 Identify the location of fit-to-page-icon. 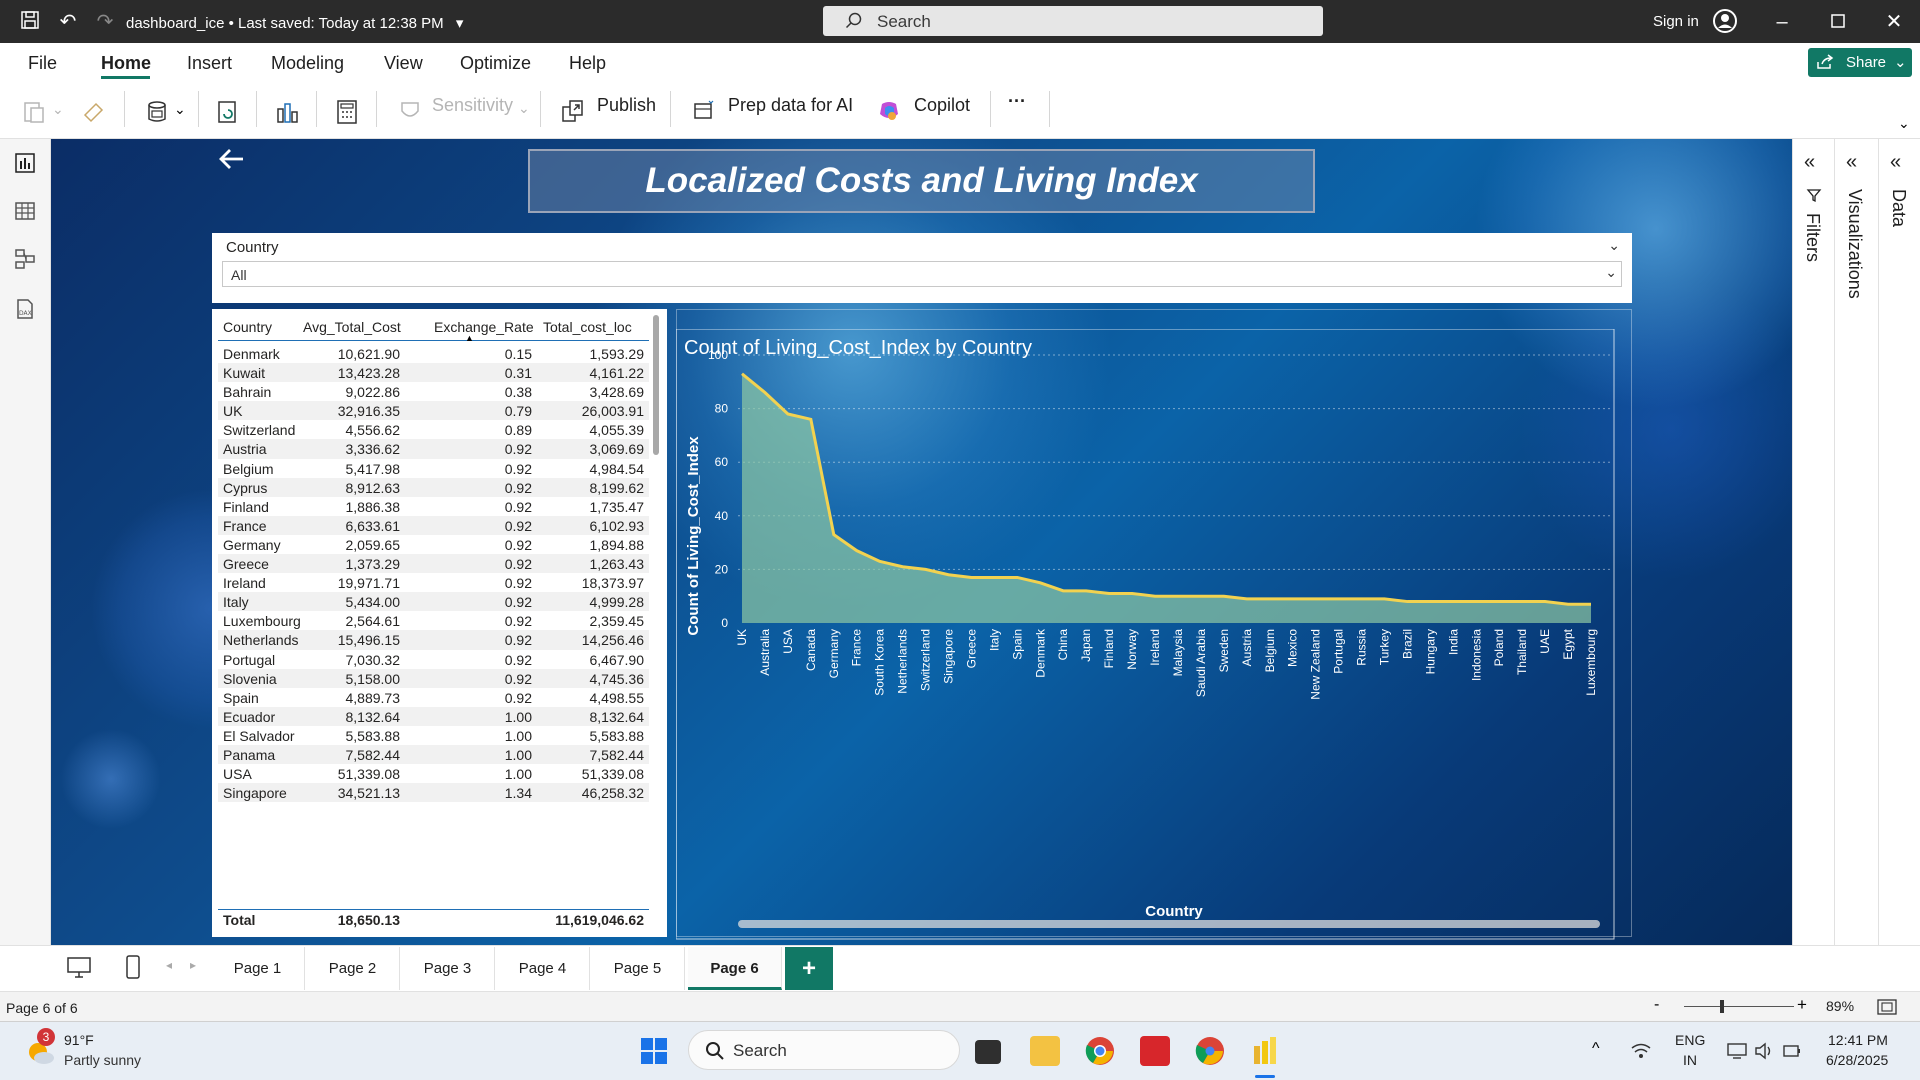
(1887, 1007).